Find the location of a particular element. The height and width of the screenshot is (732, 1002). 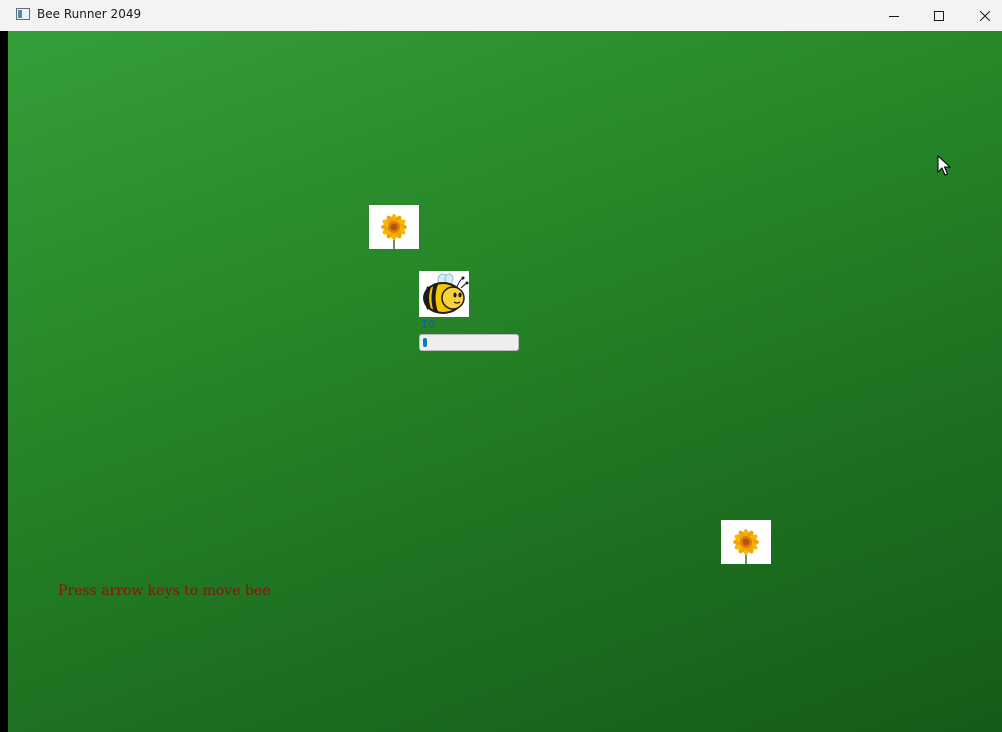

close-button is located at coordinates (982, 15).